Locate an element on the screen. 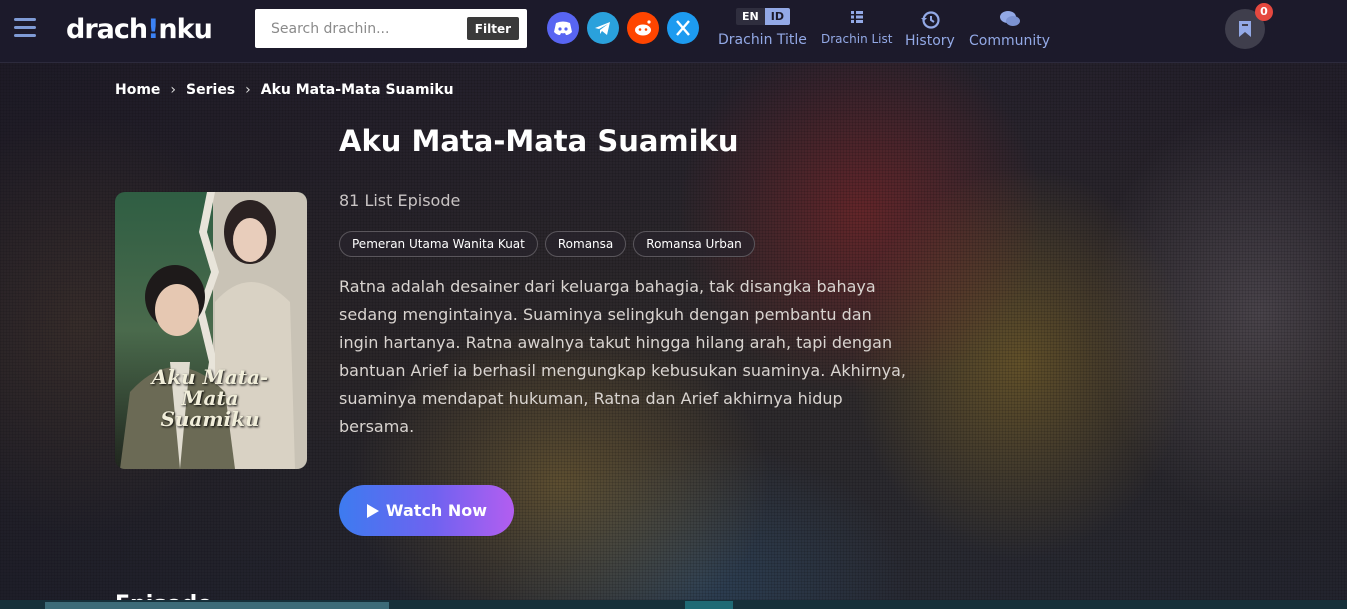 This screenshot has height=609, width=1347. search-input is located at coordinates (355, 28).